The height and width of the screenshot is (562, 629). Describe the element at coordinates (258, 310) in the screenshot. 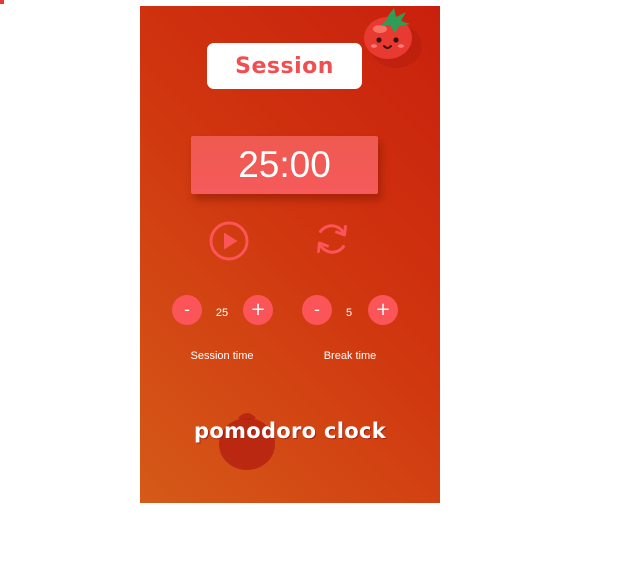

I see `session-increment-button: +` at that location.